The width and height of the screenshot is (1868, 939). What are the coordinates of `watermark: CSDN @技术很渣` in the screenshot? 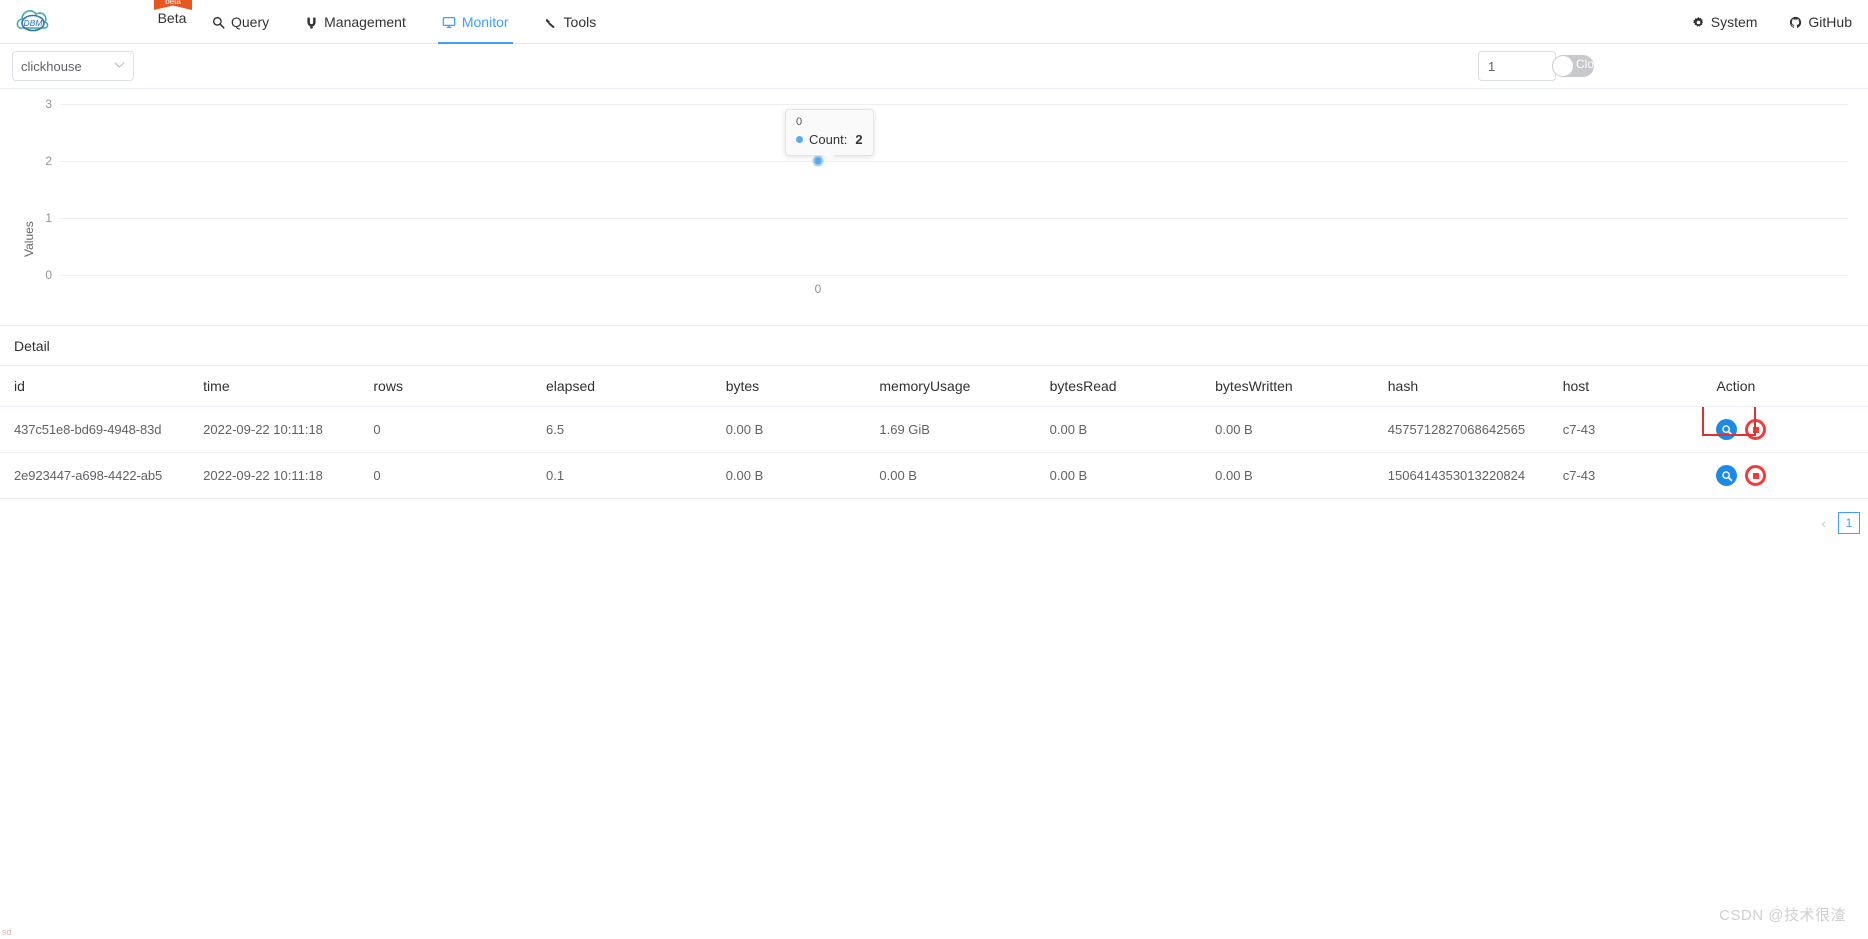 It's located at (1782, 915).